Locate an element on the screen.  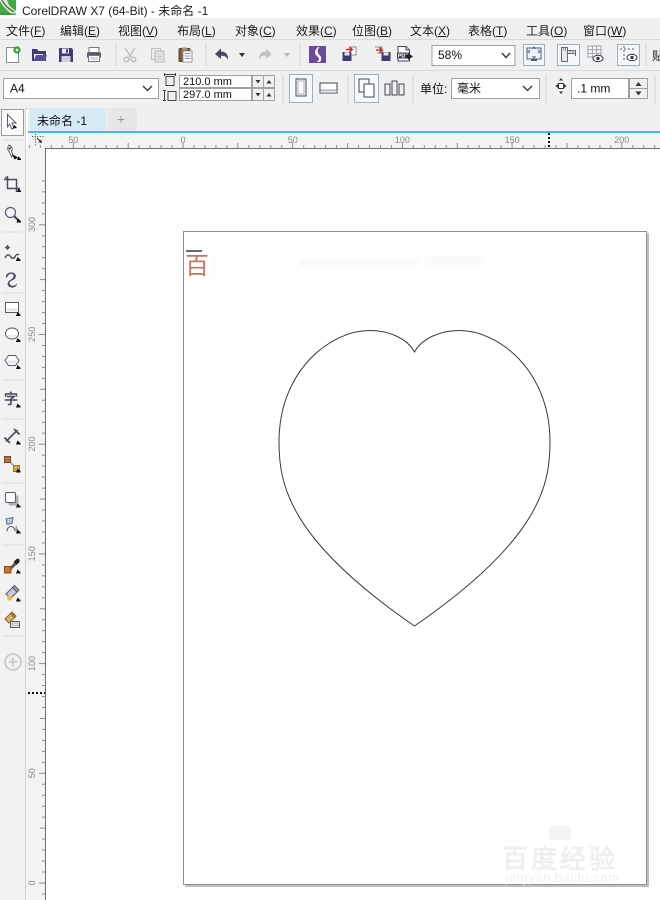
svg-text: 250 is located at coordinates (32, 334).